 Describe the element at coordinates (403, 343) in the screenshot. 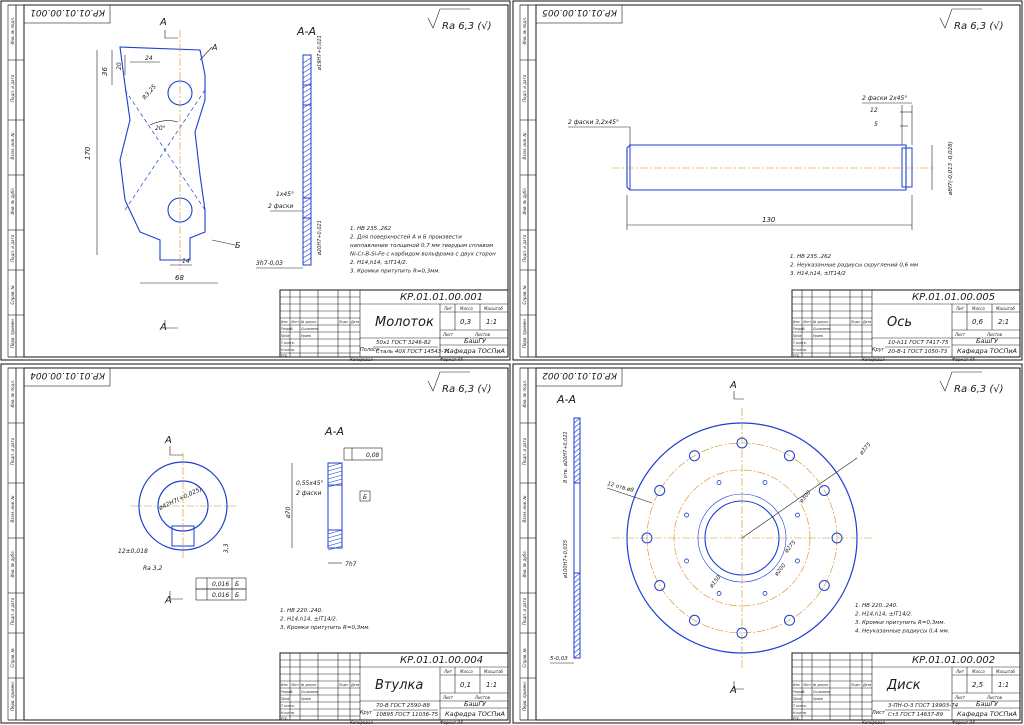

I see `stamp-material-1: 50х1 ГОСТ 3246-82` at that location.